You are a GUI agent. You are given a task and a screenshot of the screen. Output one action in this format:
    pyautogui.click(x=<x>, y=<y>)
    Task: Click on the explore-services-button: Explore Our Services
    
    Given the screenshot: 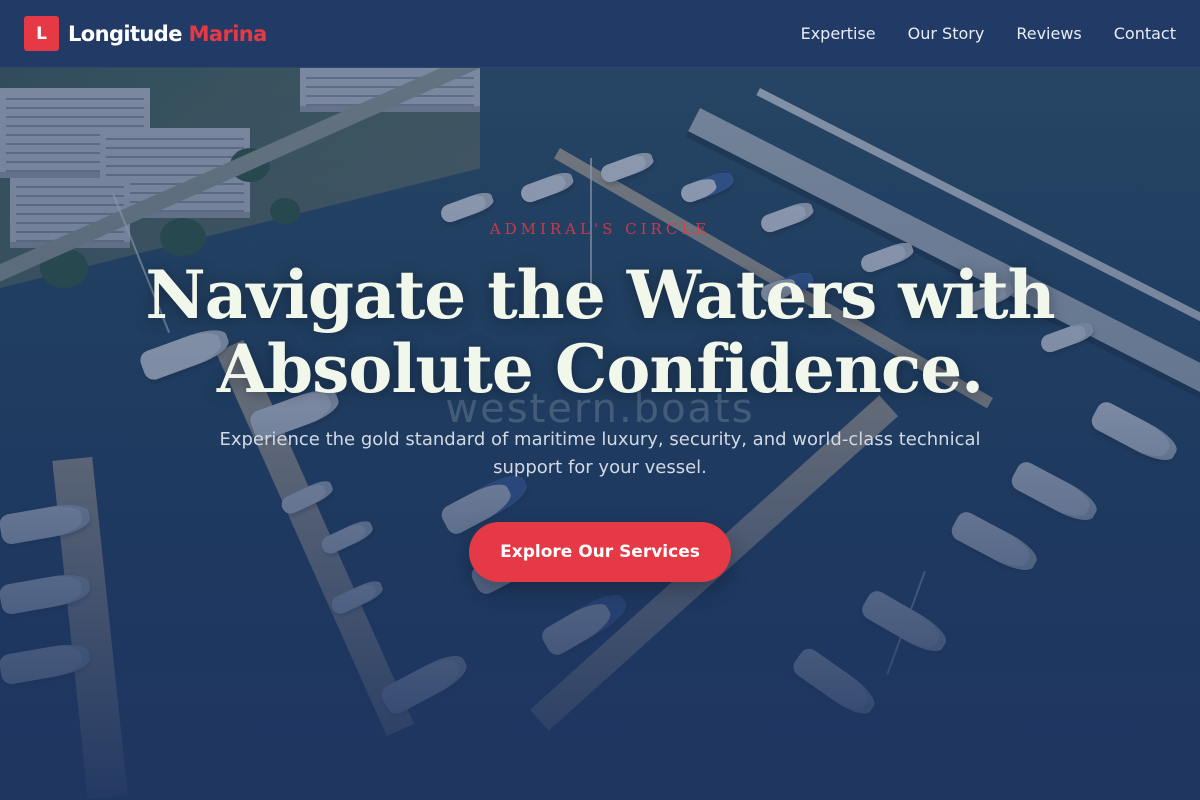 What is the action you would take?
    pyautogui.click(x=600, y=552)
    